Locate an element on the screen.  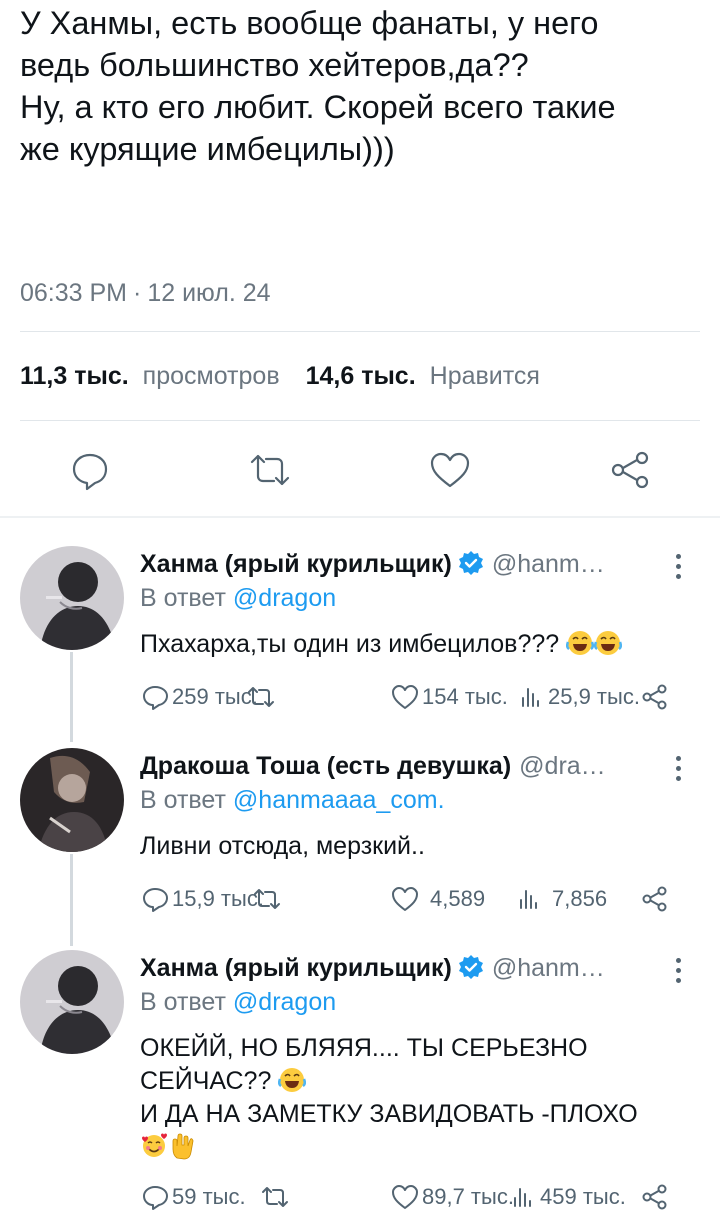
section-divider is located at coordinates (360, 517).